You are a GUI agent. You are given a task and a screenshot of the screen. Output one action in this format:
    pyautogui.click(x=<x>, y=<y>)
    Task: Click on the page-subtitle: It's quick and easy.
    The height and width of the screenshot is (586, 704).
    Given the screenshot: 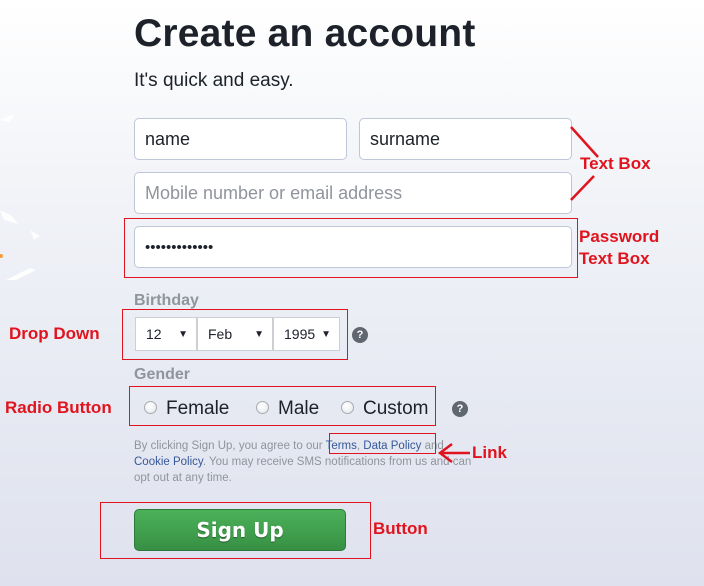 What is the action you would take?
    pyautogui.click(x=214, y=80)
    